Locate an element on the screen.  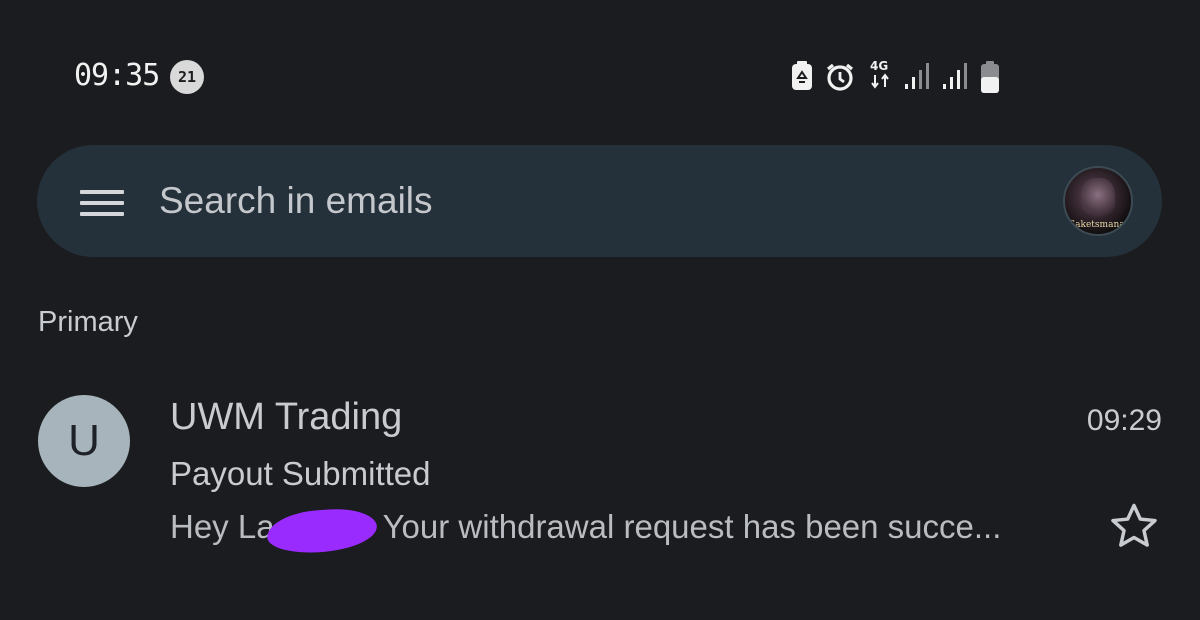
section-label-primary: Primary is located at coordinates (88, 322).